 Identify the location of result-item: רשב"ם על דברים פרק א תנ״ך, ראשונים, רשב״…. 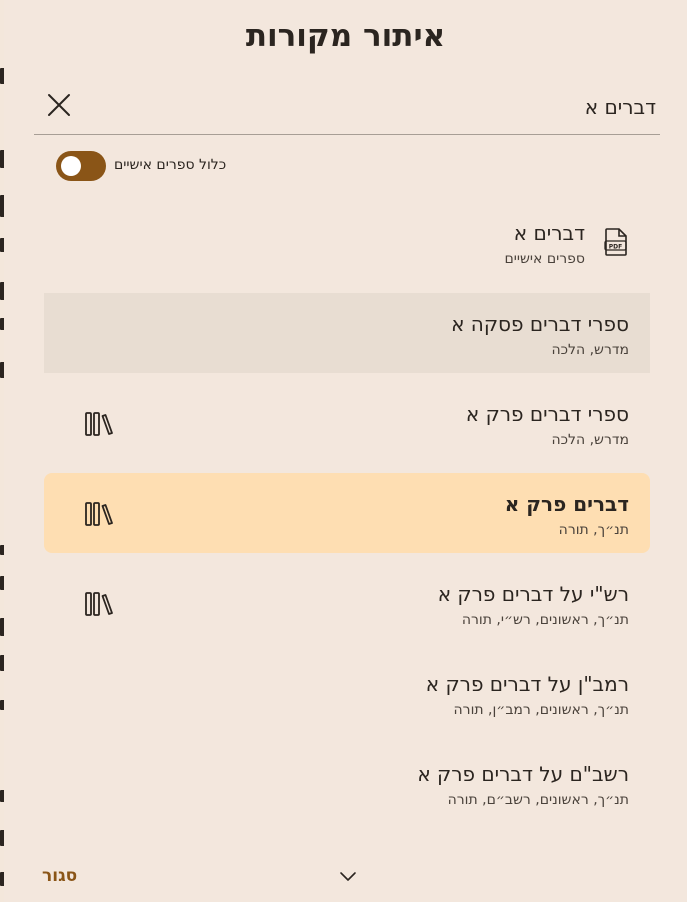
(347, 783).